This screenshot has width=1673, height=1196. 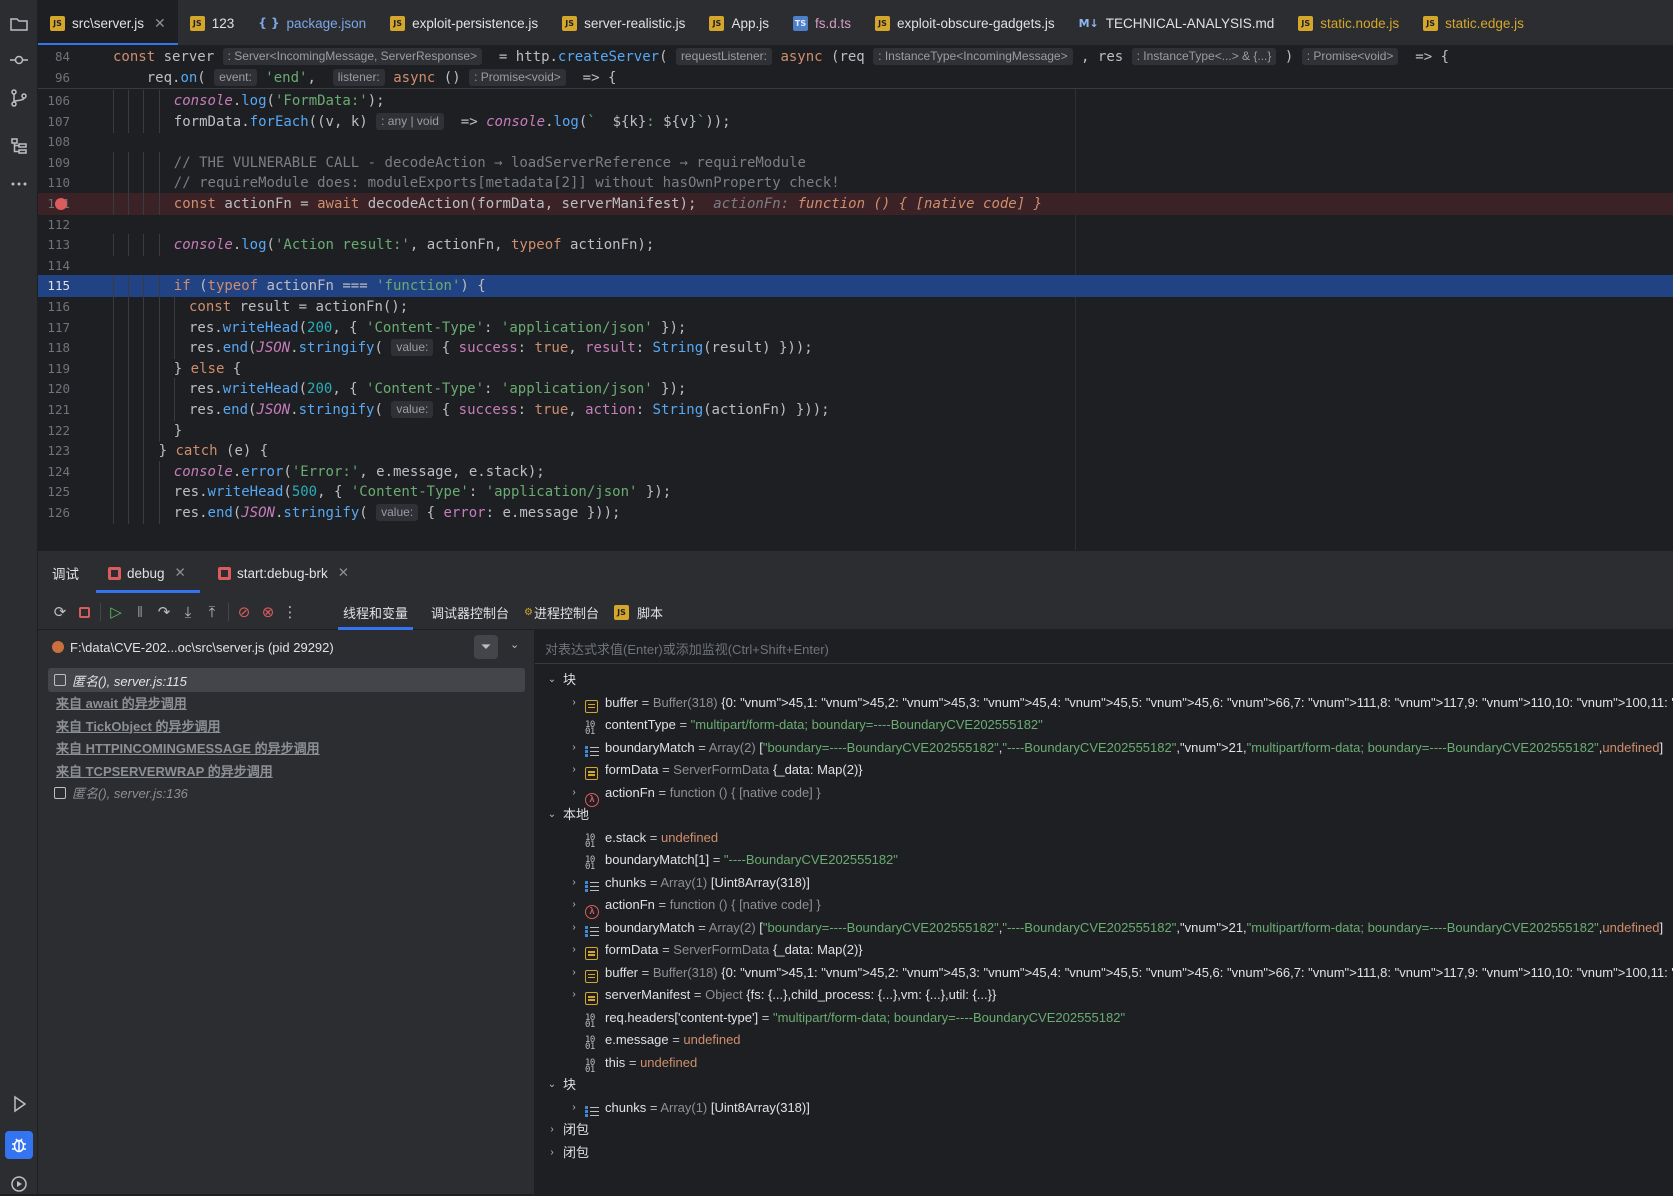 I want to click on tab-debug-session: debug ✕, so click(x=148, y=573).